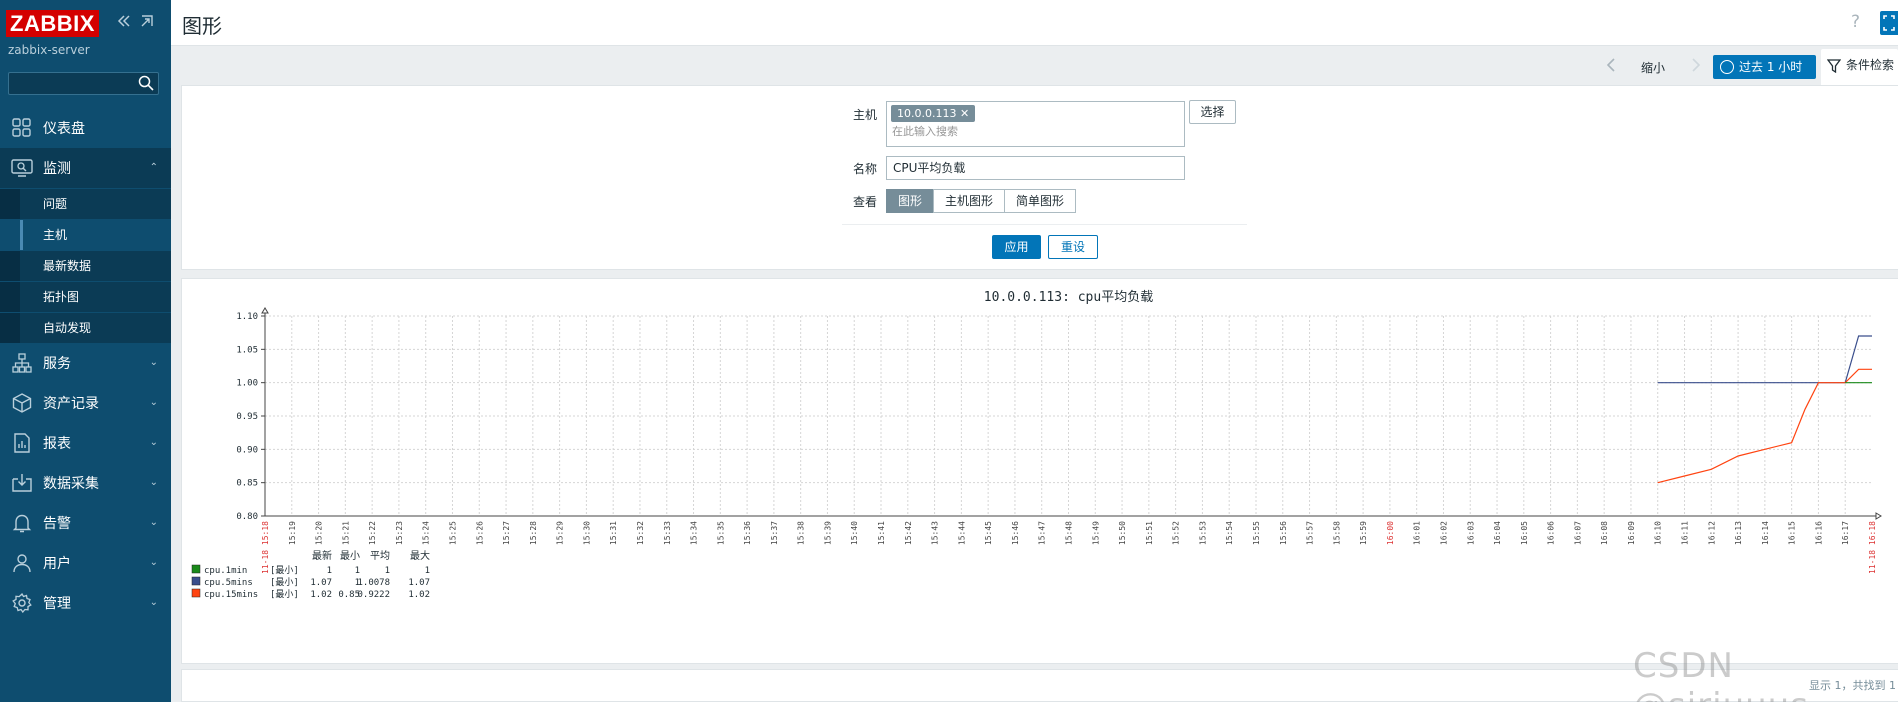 The width and height of the screenshot is (1898, 702). I want to click on time-prev-icon, so click(1611, 67).